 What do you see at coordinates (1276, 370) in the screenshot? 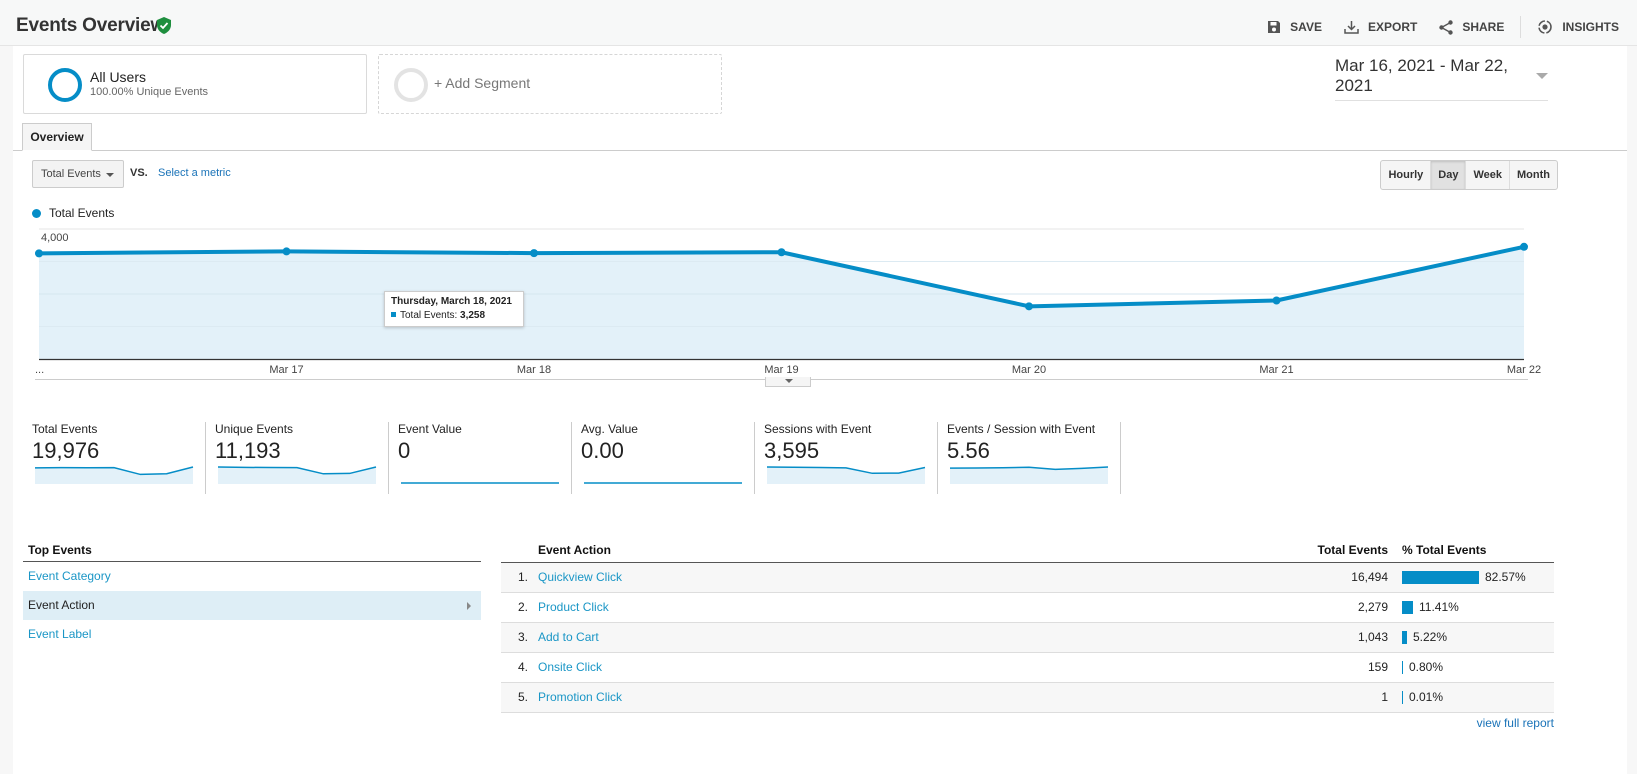
I see `x-tick-label: Mar 21` at bounding box center [1276, 370].